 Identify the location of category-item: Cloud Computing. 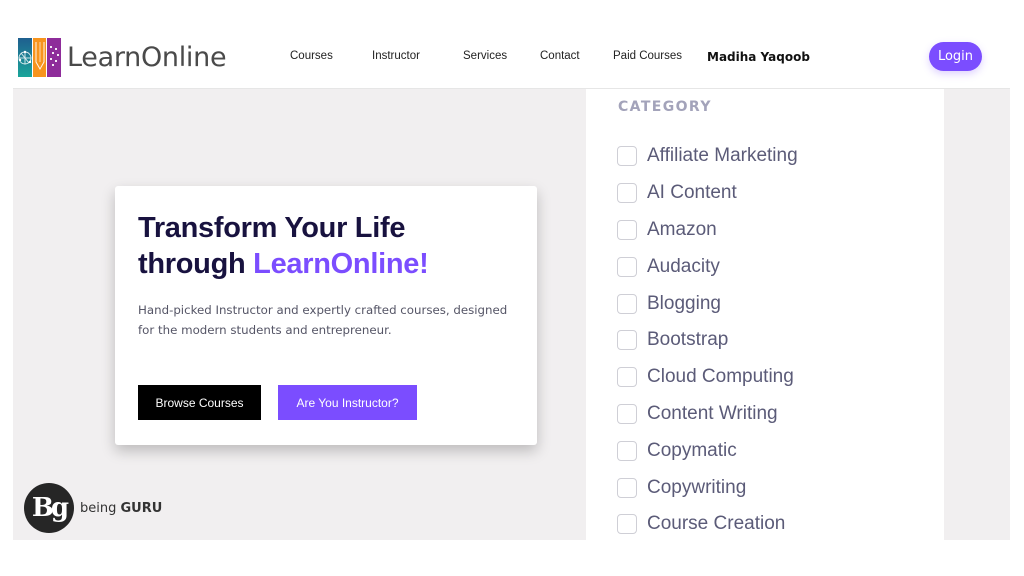
(707, 377).